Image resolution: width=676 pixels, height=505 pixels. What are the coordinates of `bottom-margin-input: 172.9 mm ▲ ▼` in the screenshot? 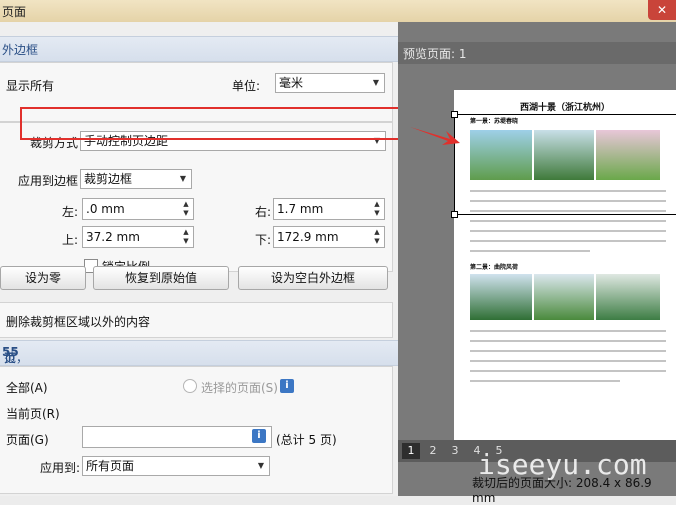 It's located at (329, 237).